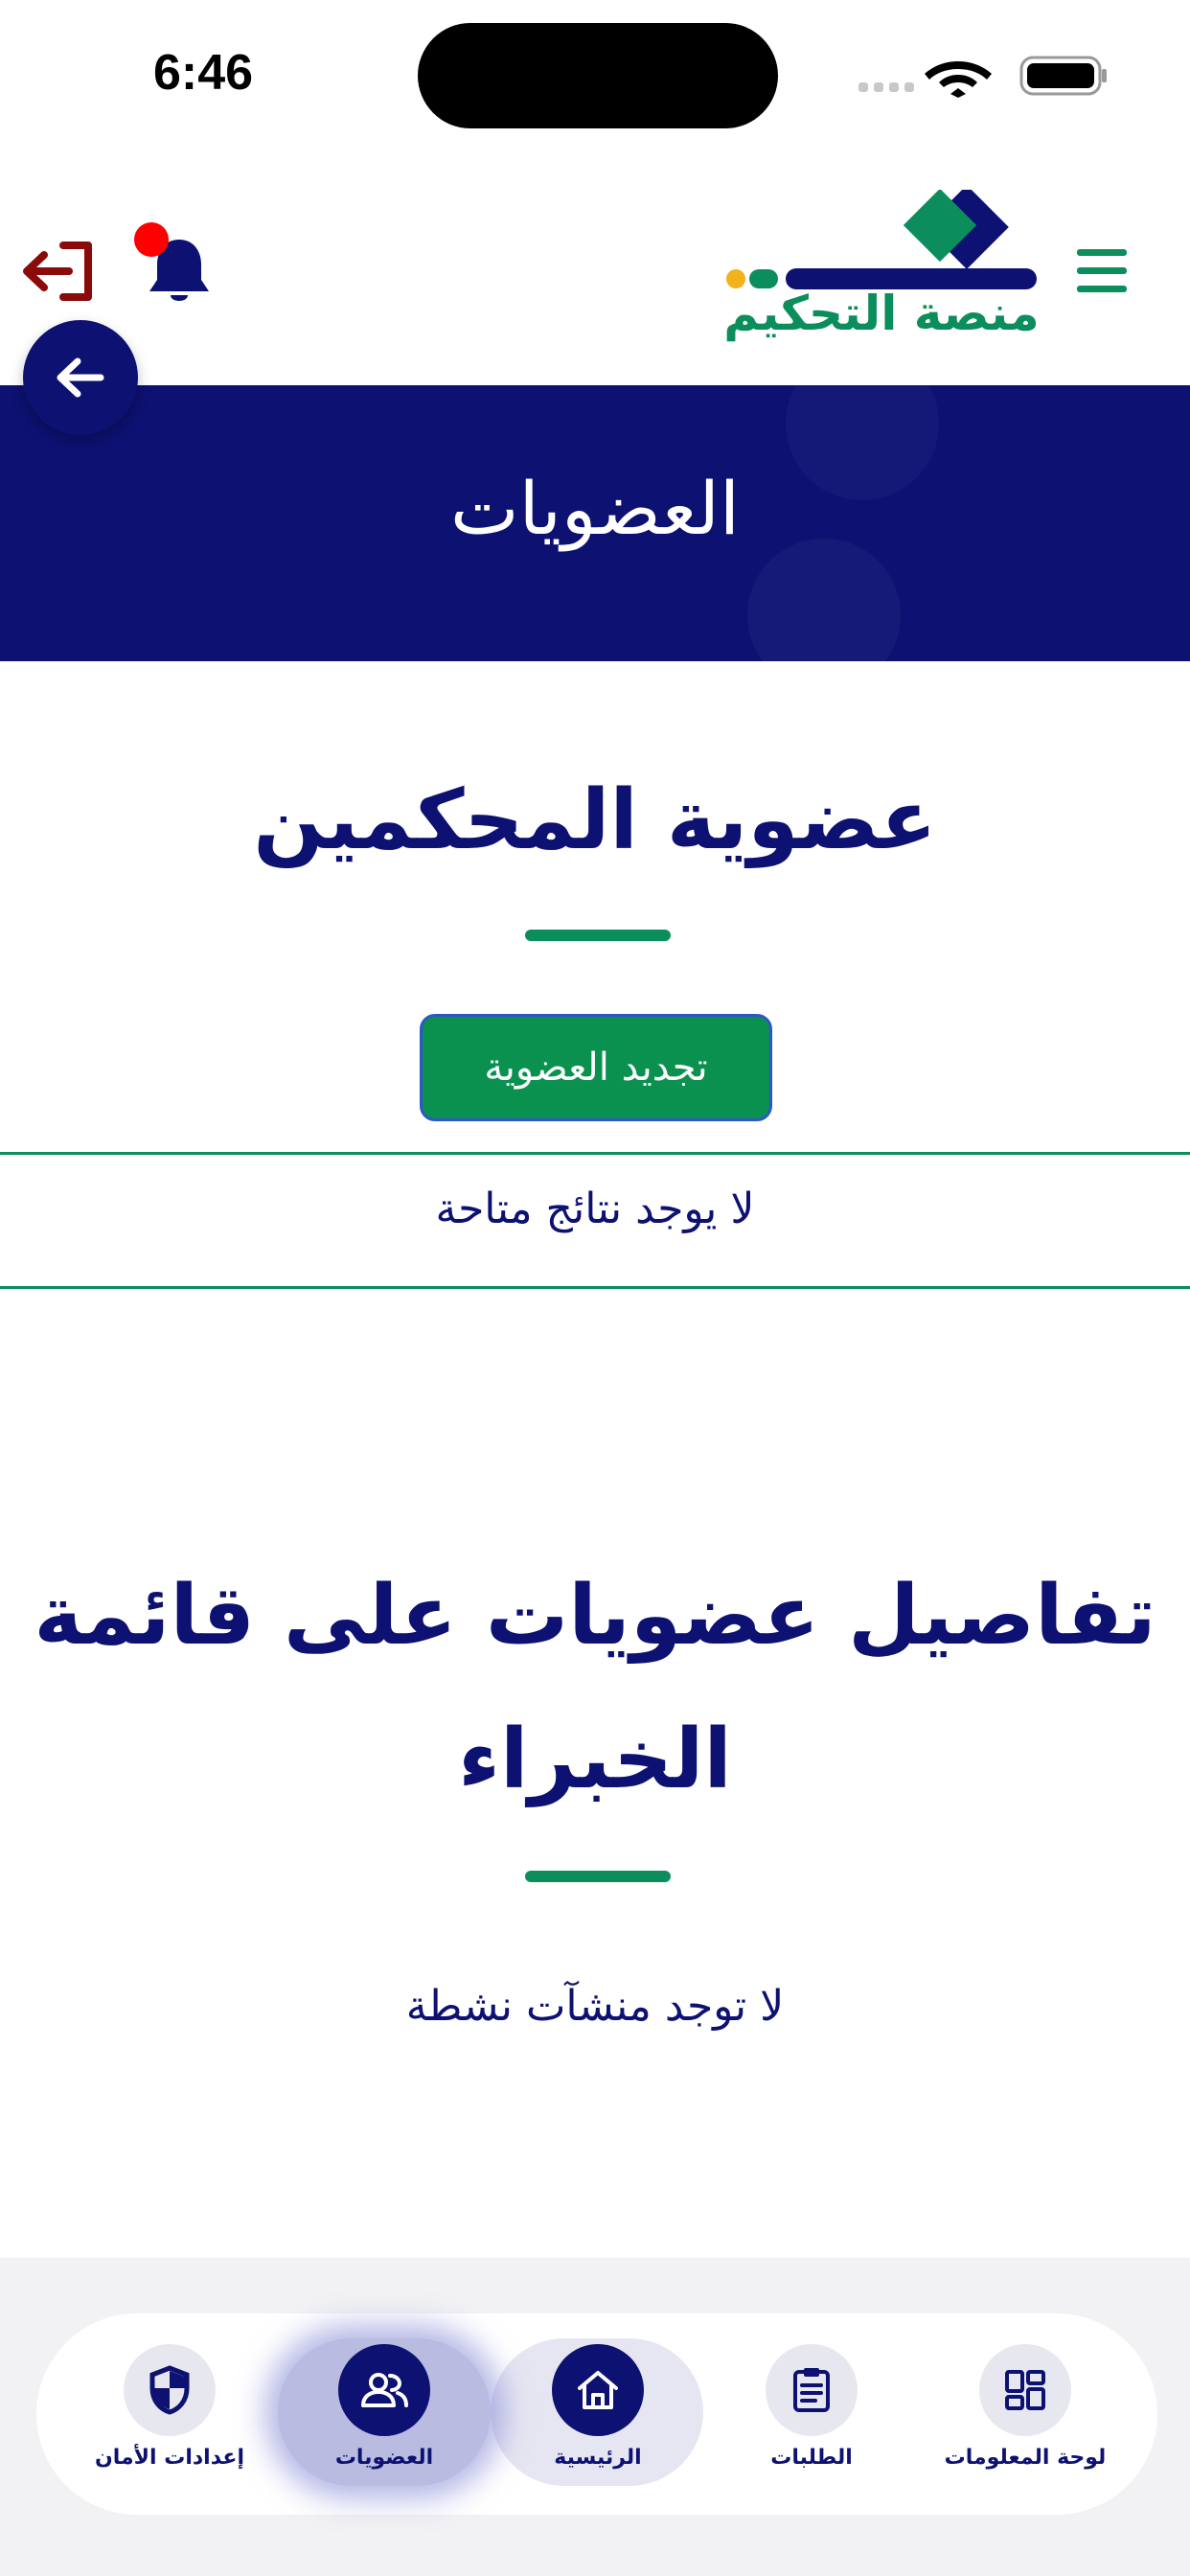 This screenshot has width=1190, height=2576. I want to click on battery-icon, so click(1063, 76).